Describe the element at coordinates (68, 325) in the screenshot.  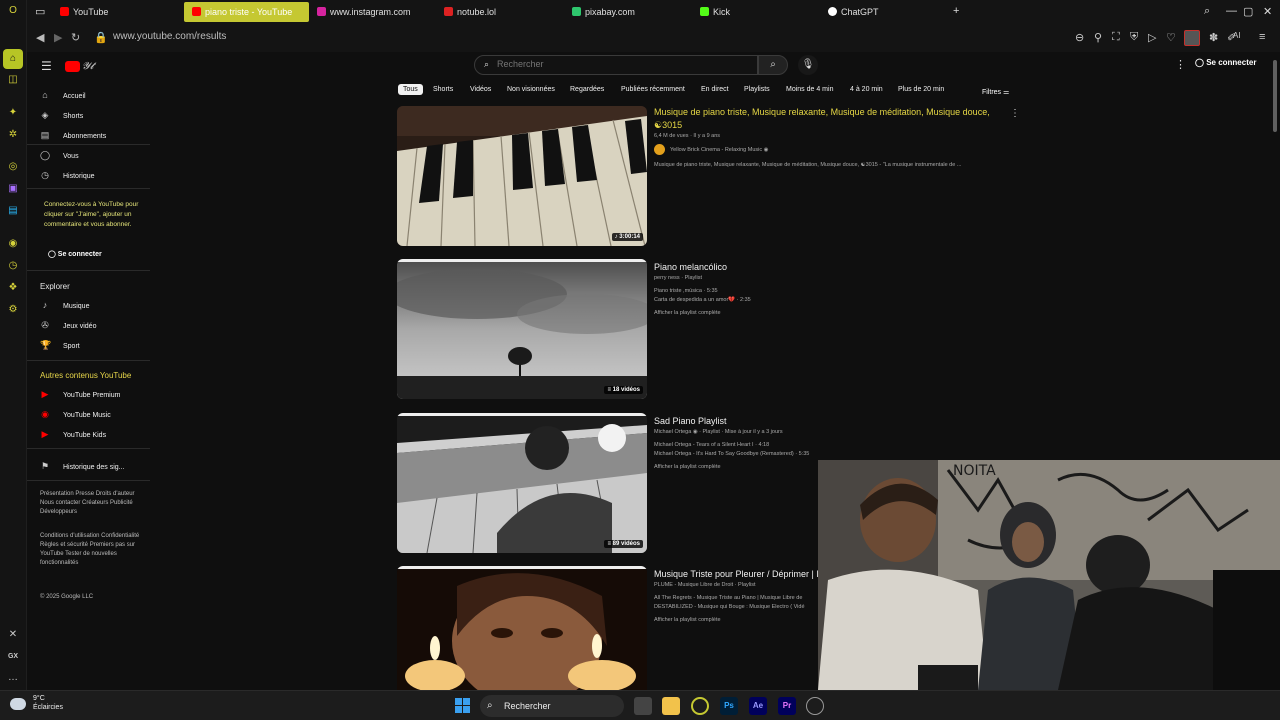
I see `guide-item-gaming: ✇ Jeux vidéo` at that location.